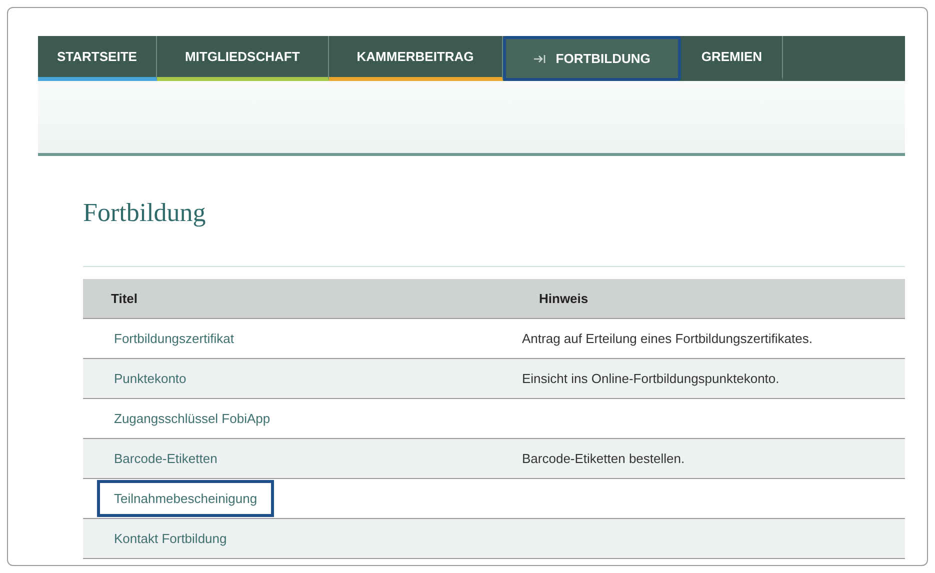 This screenshot has width=935, height=573. Describe the element at coordinates (603, 458) in the screenshot. I see `note-cell-text: Barcode-Etiketten bestellen.` at that location.